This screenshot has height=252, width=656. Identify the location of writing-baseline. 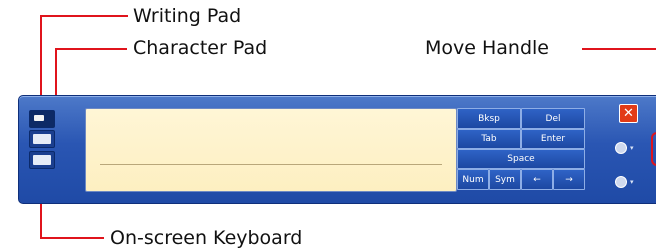
(271, 164).